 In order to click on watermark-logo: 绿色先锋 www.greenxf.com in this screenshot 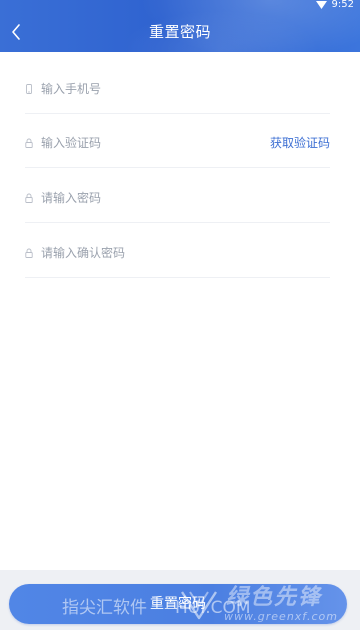, I will do `click(267, 606)`.